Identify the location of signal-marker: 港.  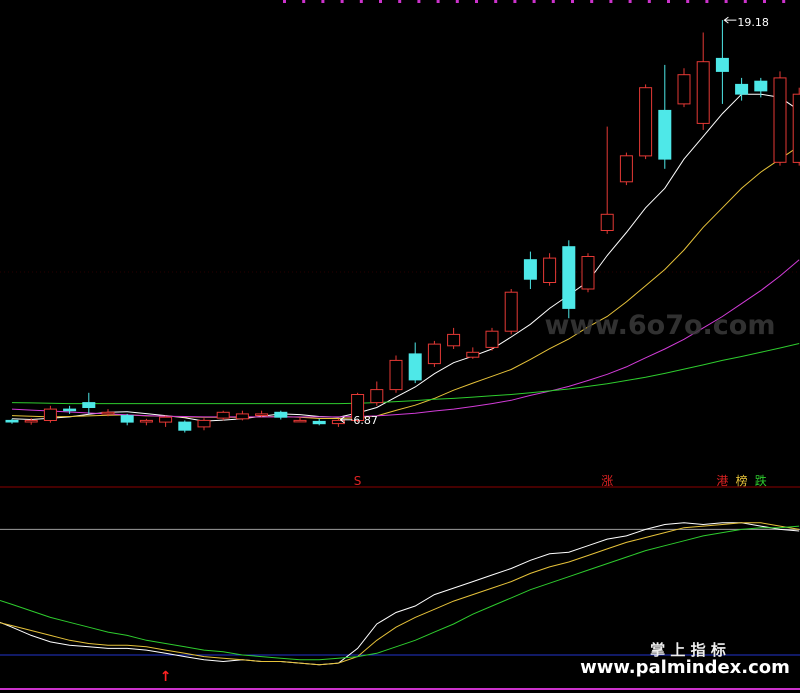
(722, 481).